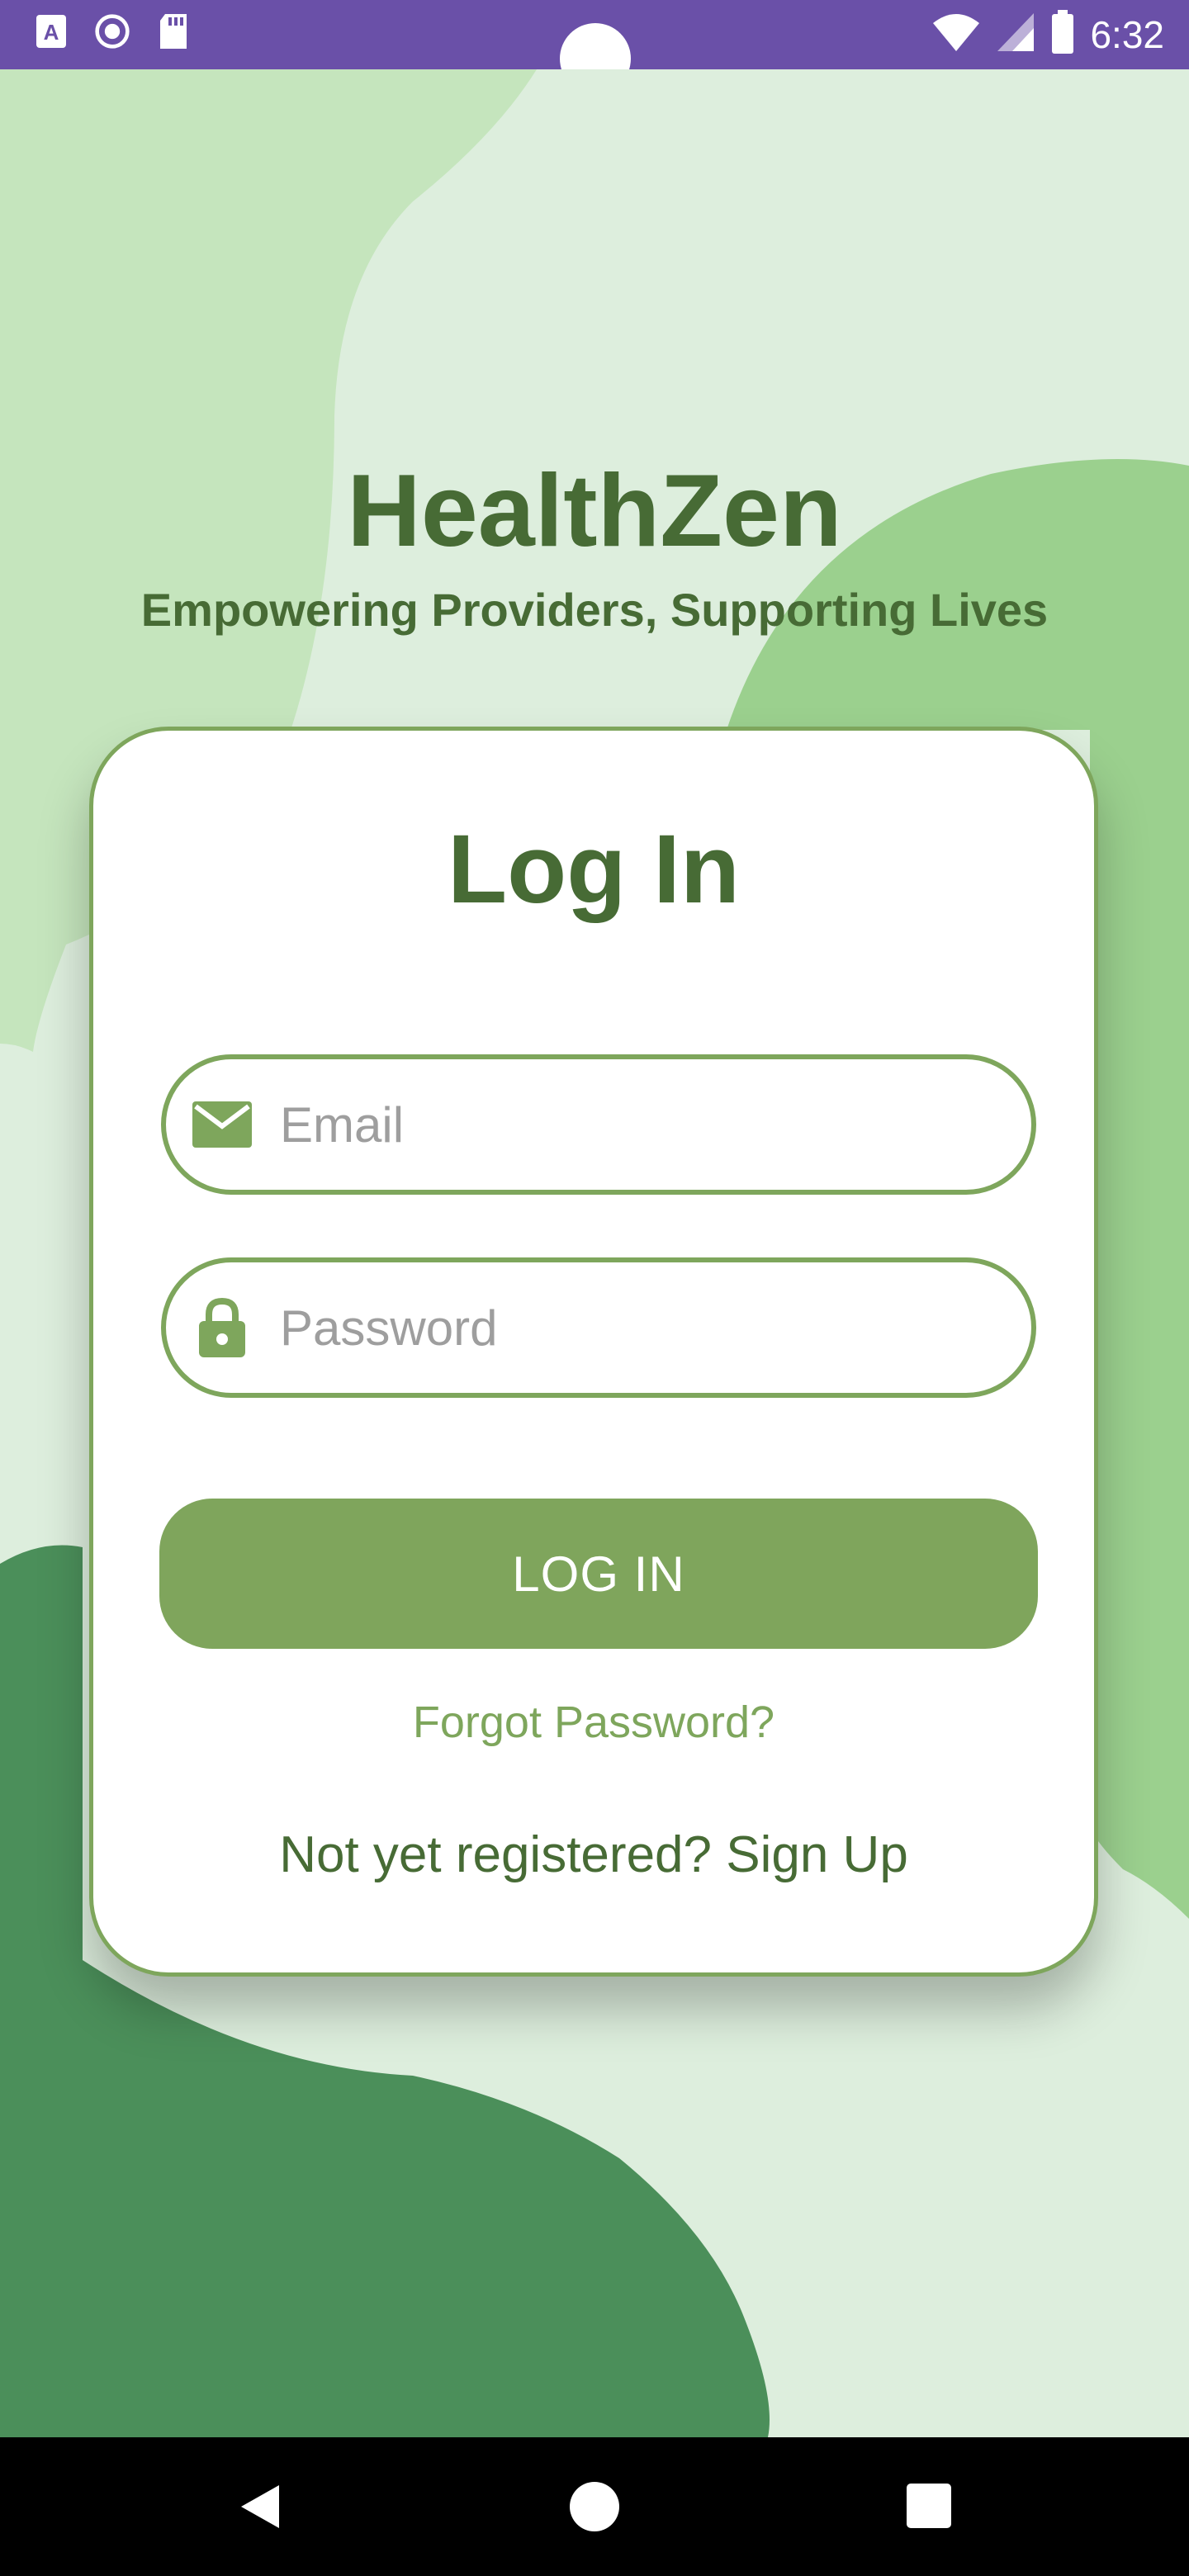  What do you see at coordinates (594, 610) in the screenshot?
I see `app-tagline: Empowering Providers, Supporting Lives` at bounding box center [594, 610].